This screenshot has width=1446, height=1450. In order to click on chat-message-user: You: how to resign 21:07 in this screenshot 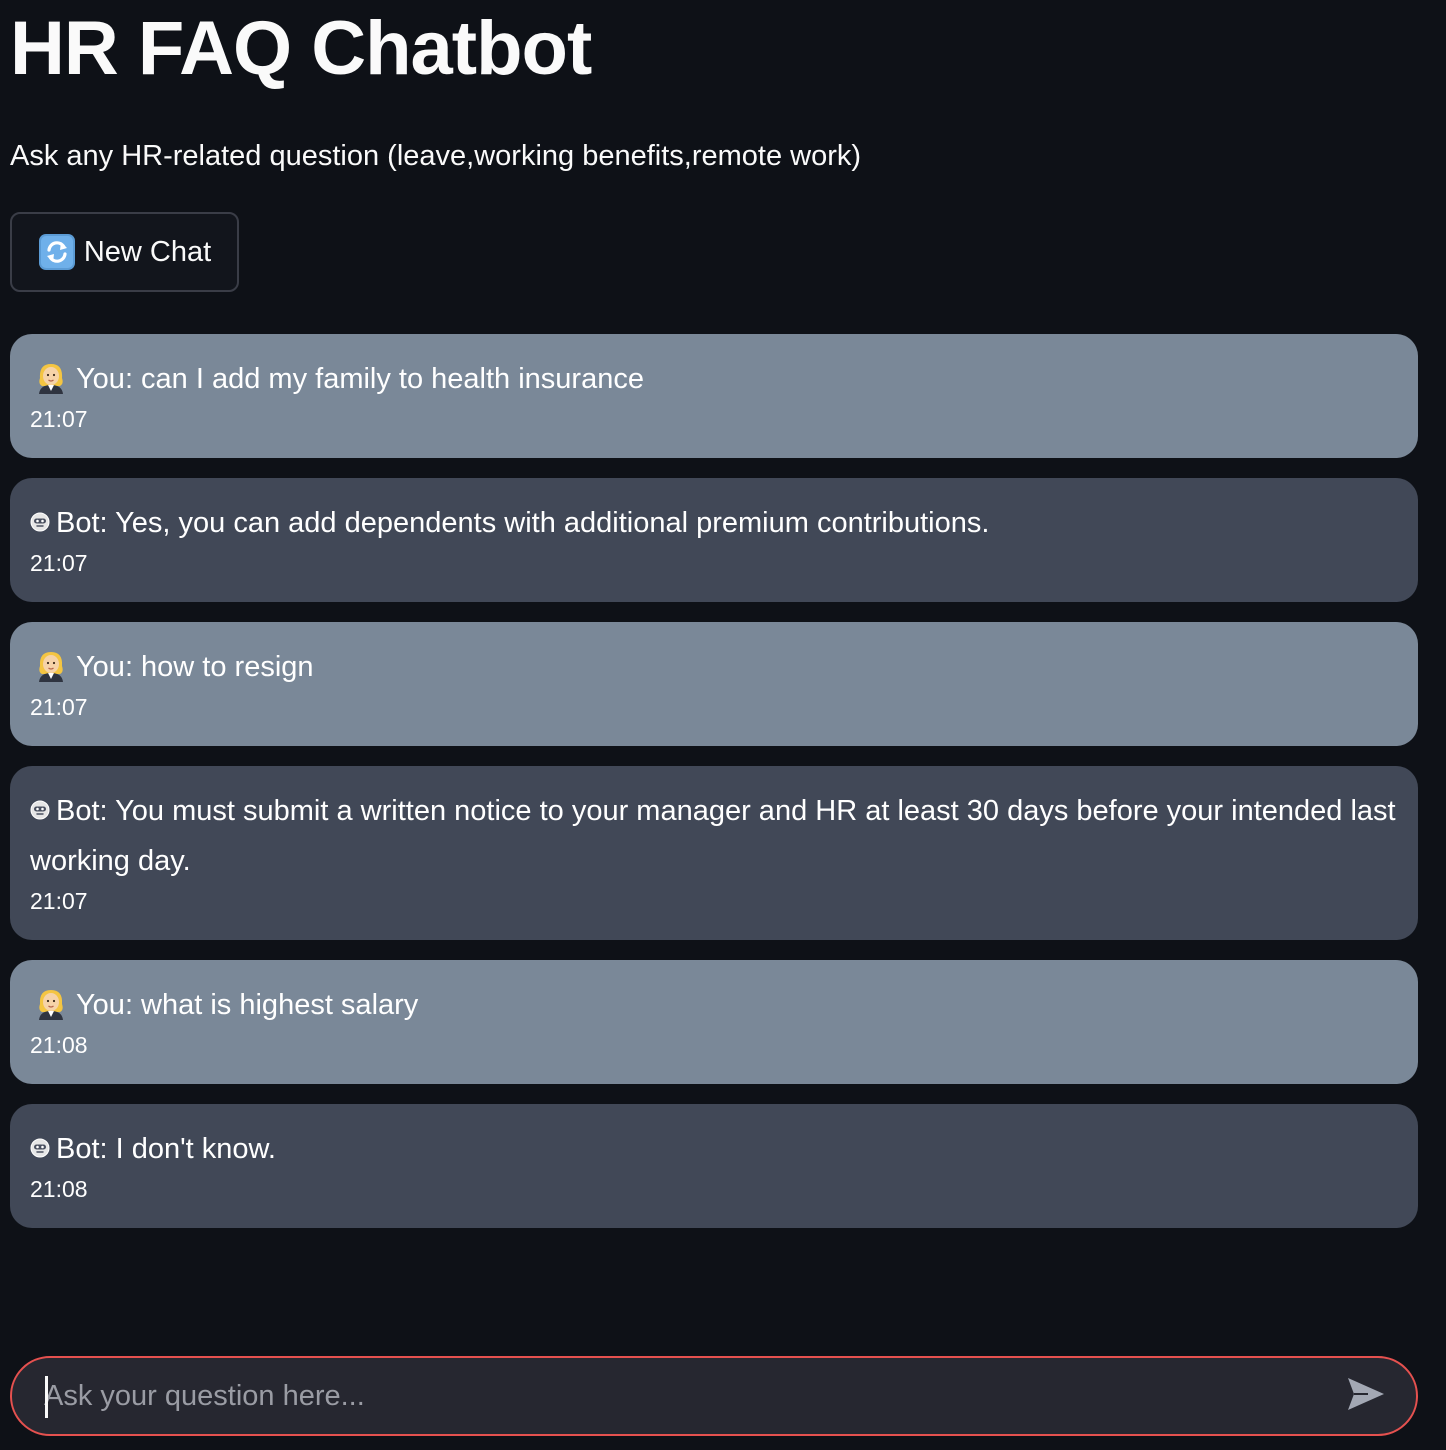, I will do `click(714, 684)`.